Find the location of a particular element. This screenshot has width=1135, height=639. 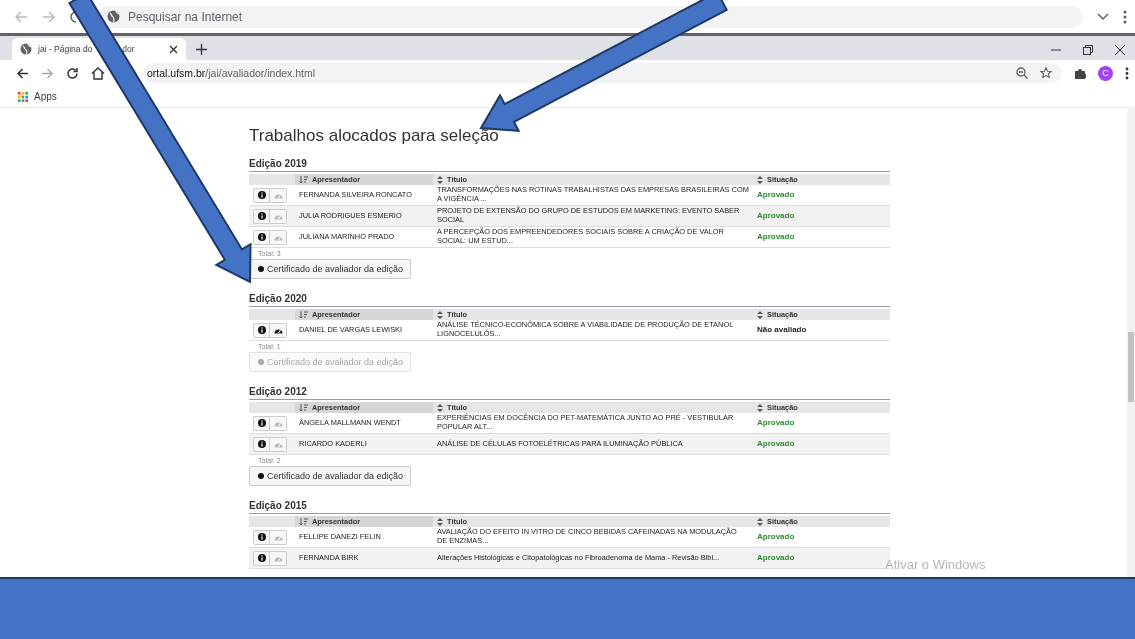

puzzle-icon is located at coordinates (1080, 73).